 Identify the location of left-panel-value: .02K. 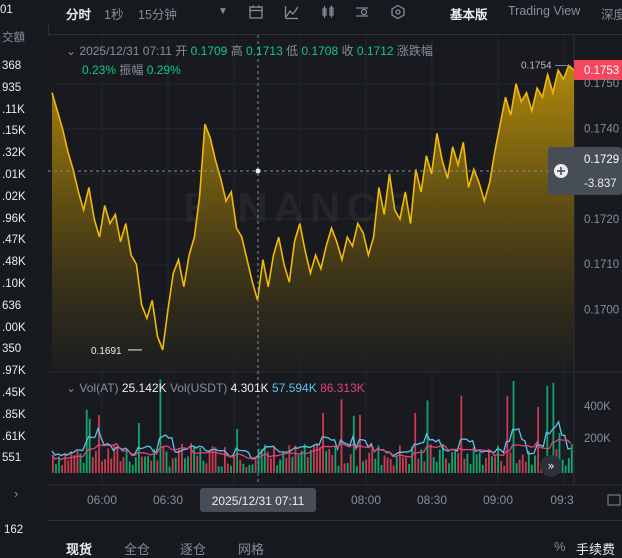
(14, 196).